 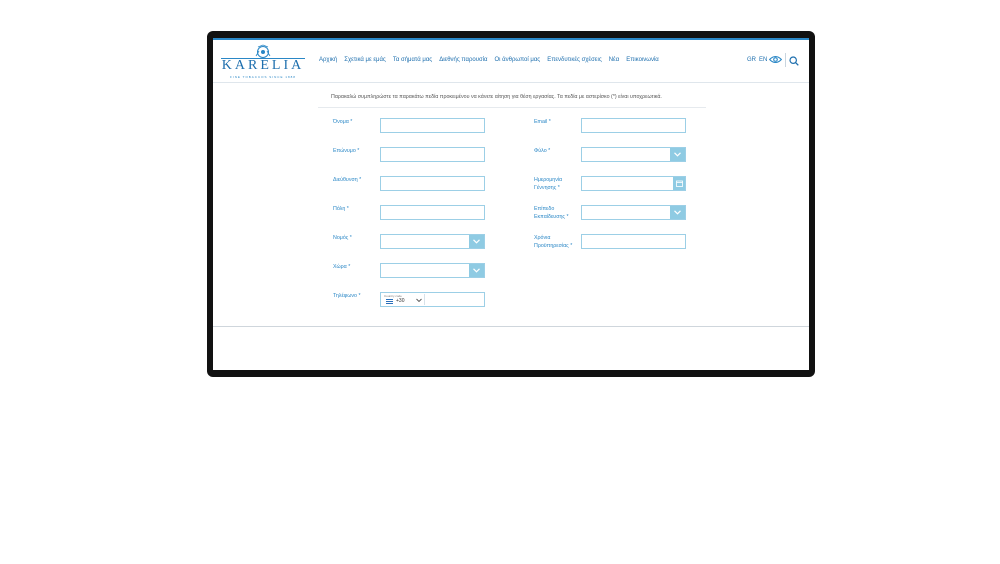 I want to click on nav-item-people: Οι άνθρωποί μας, so click(x=518, y=60).